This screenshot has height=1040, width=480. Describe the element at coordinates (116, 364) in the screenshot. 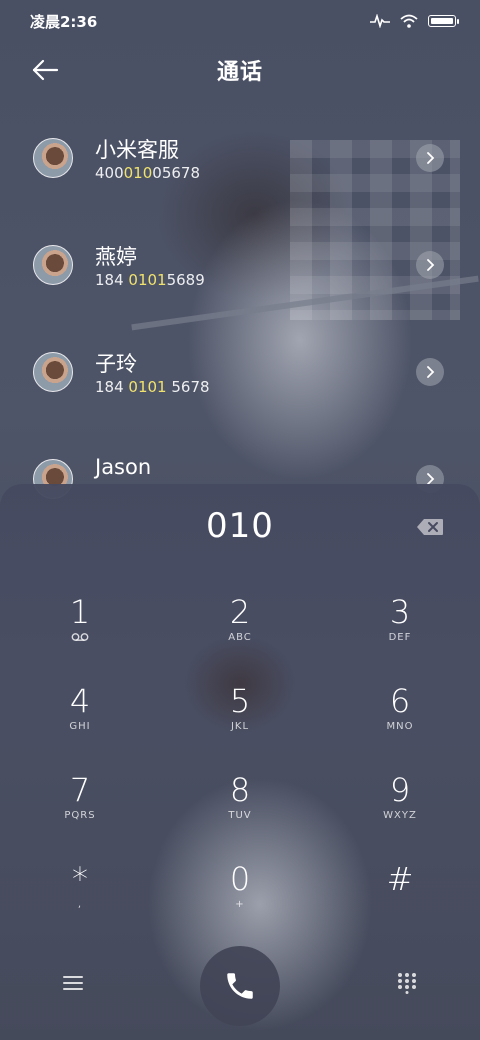

I see `contact-name: 子玲` at that location.